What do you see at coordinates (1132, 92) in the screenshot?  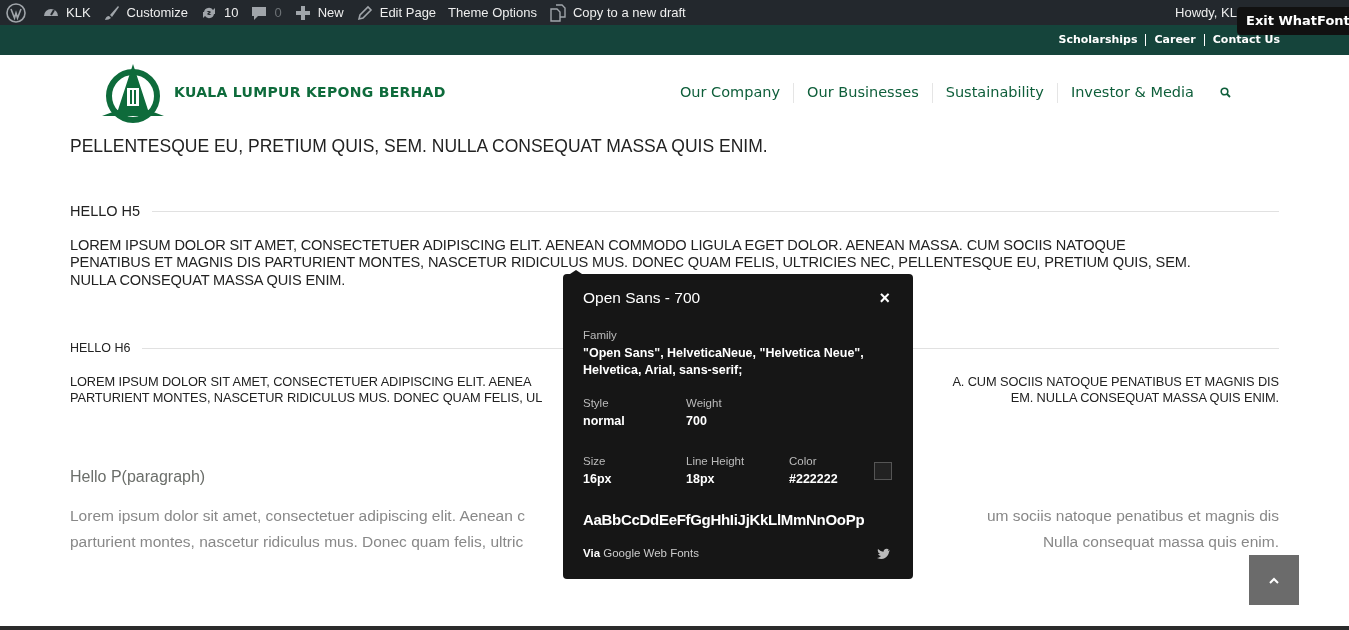 I see `nav-link: Investor & Media` at bounding box center [1132, 92].